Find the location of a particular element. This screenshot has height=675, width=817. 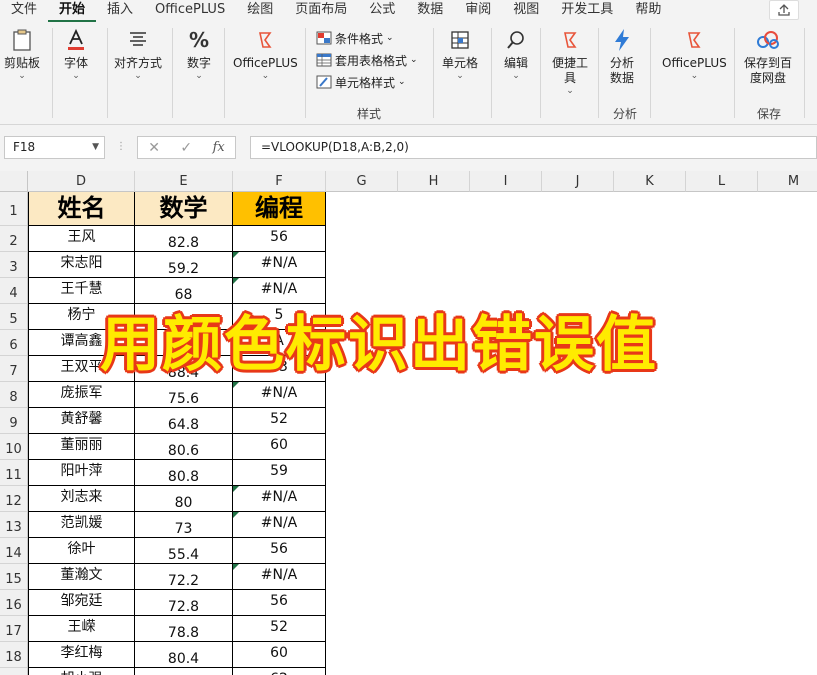

header-cell: 数学 is located at coordinates (184, 209).